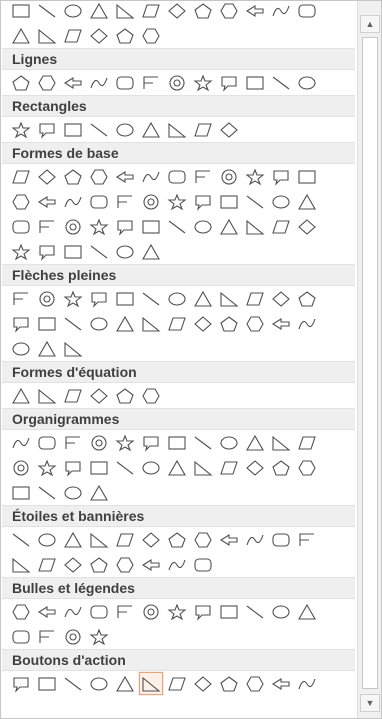  What do you see at coordinates (370, 703) in the screenshot?
I see `scroll-down-button: ▼` at bounding box center [370, 703].